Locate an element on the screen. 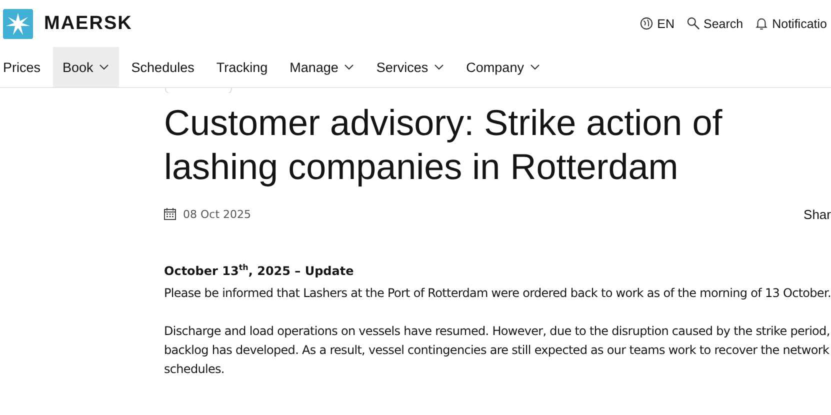 This screenshot has width=831, height=415. nav-item: Schedules is located at coordinates (162, 67).